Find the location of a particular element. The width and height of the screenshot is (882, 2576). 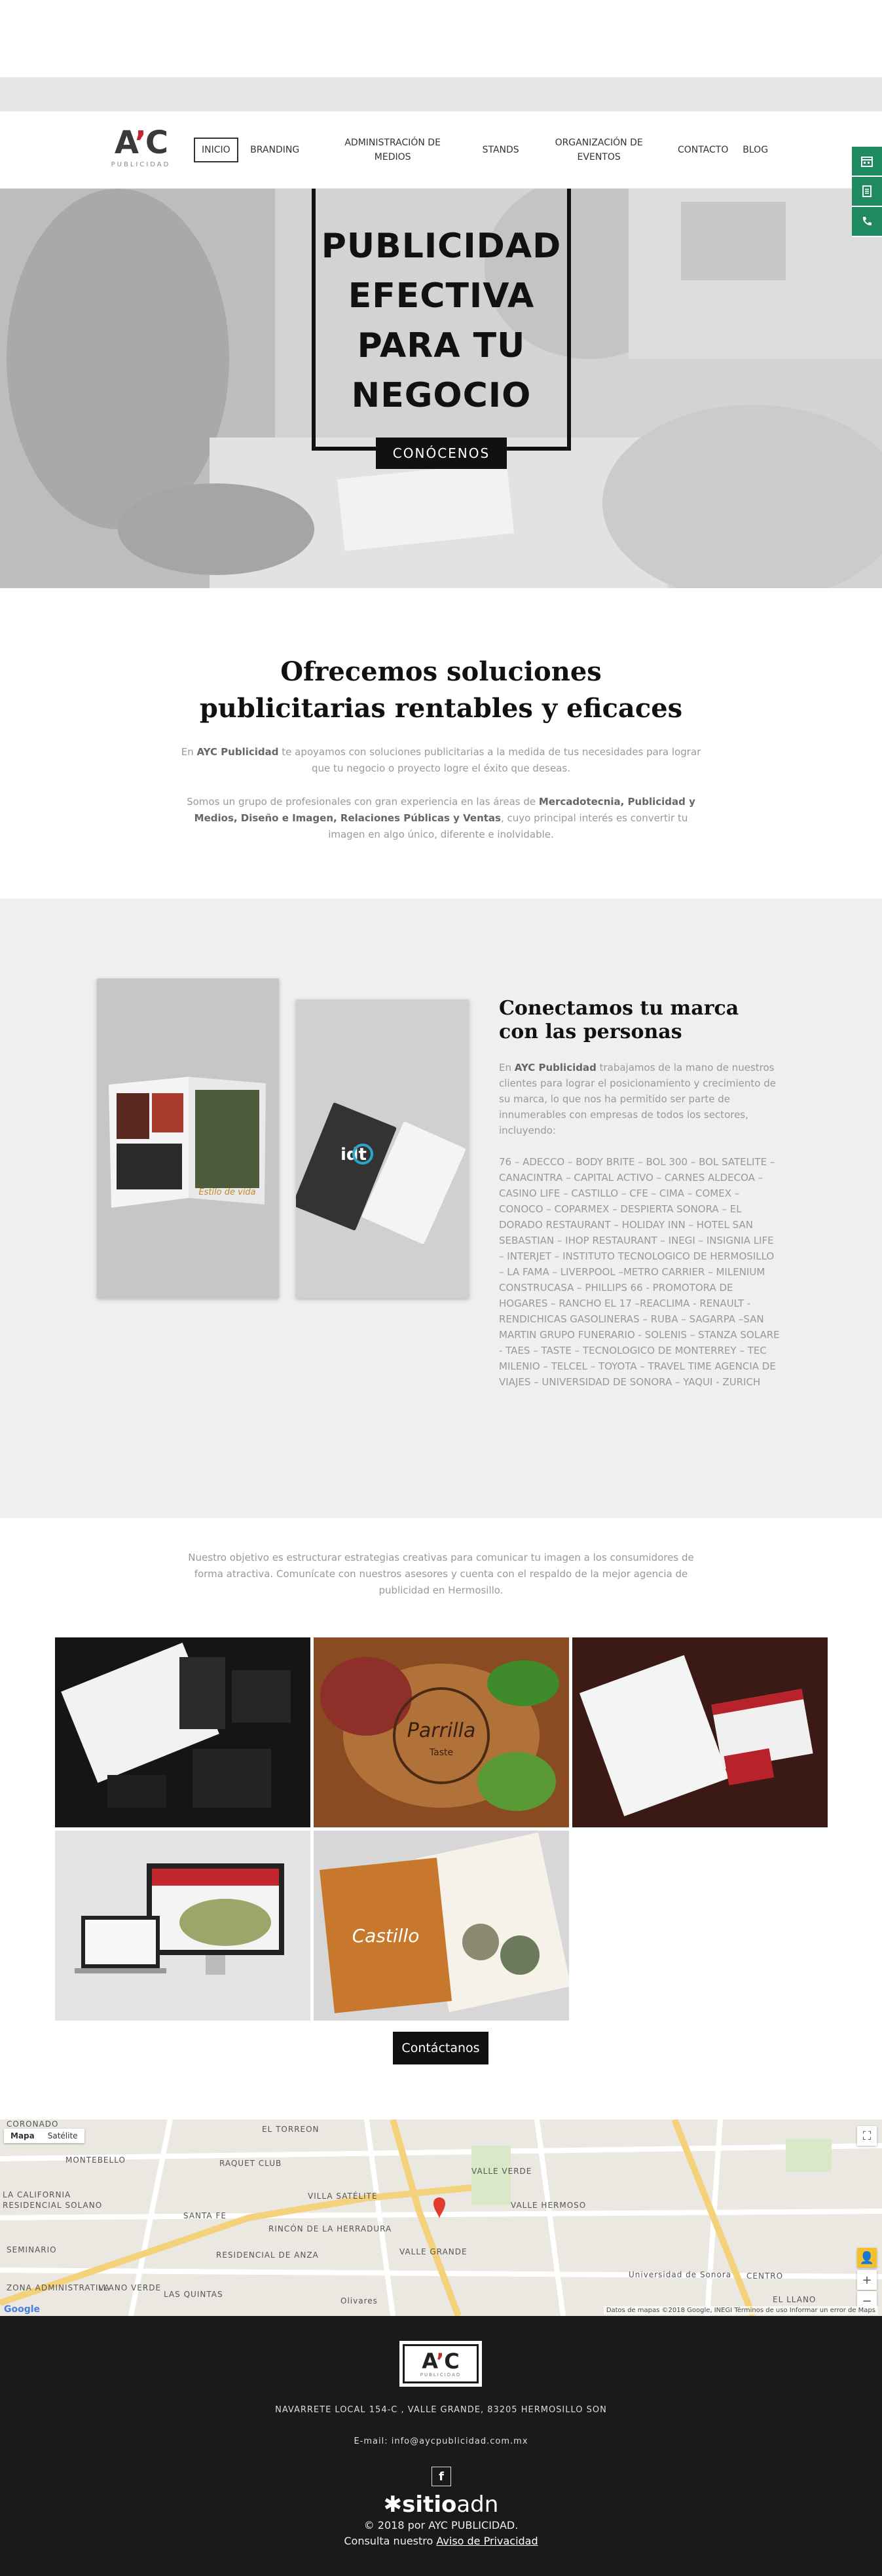

gallery-tile-letterhead is located at coordinates (700, 1732).